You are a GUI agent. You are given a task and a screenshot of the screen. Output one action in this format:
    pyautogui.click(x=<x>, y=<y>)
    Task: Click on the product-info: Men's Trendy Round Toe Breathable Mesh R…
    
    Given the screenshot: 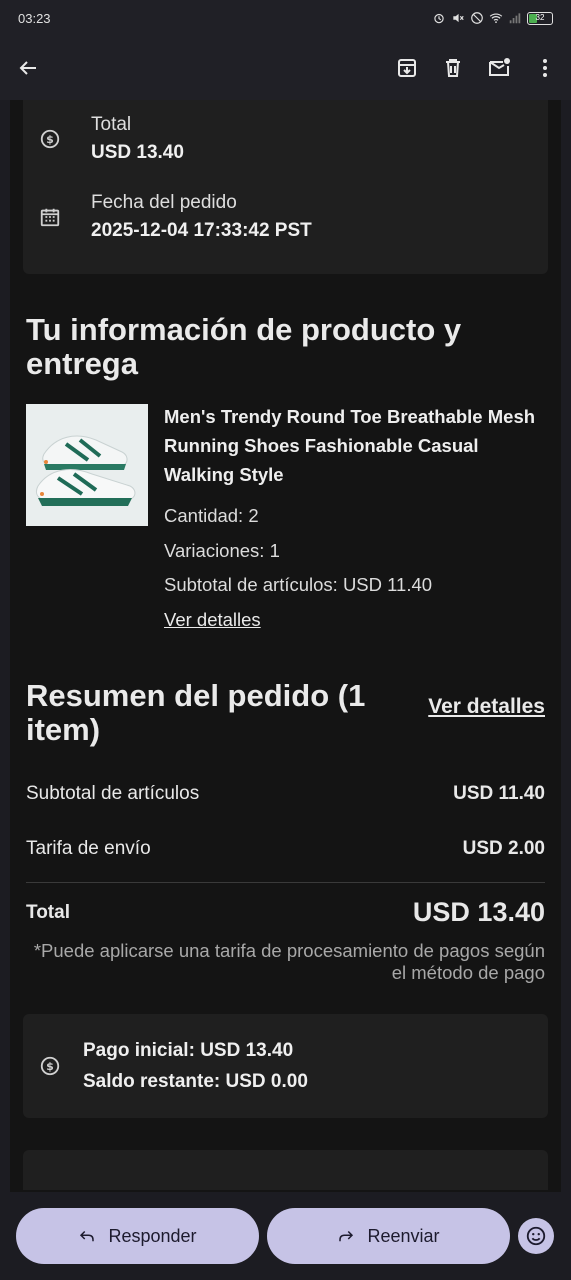 What is the action you would take?
    pyautogui.click(x=346, y=520)
    